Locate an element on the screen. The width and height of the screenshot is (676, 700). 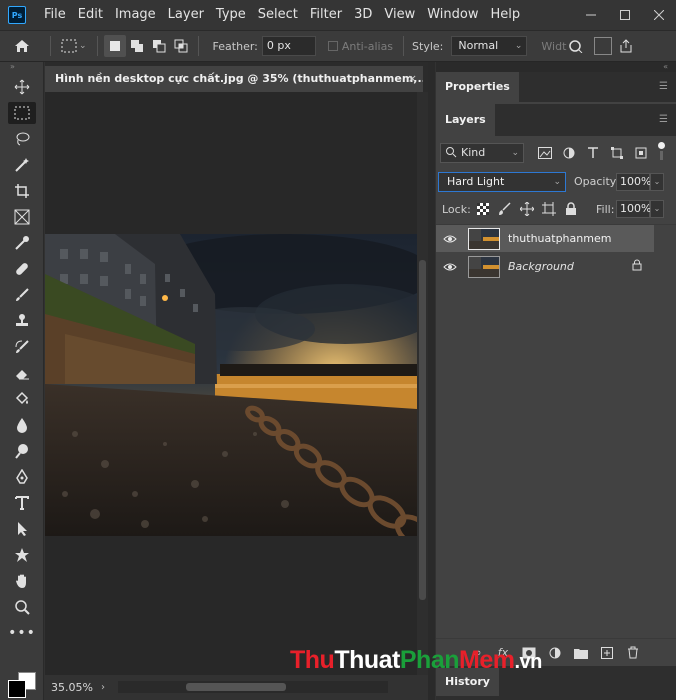
feather-input: 0 px is located at coordinates (288, 46).